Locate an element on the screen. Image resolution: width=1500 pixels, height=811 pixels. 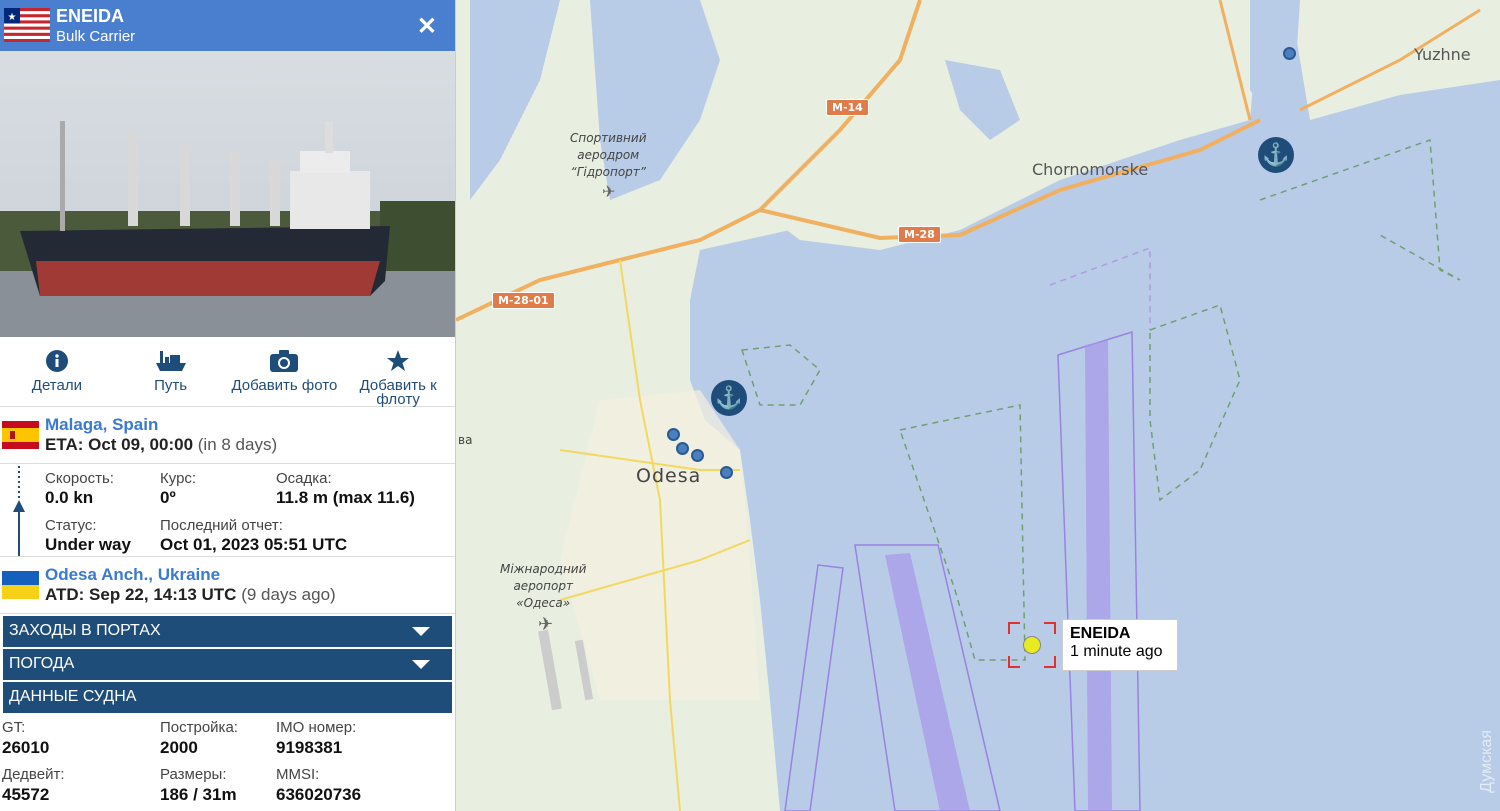
gt-value: 26010 is located at coordinates (26, 747).